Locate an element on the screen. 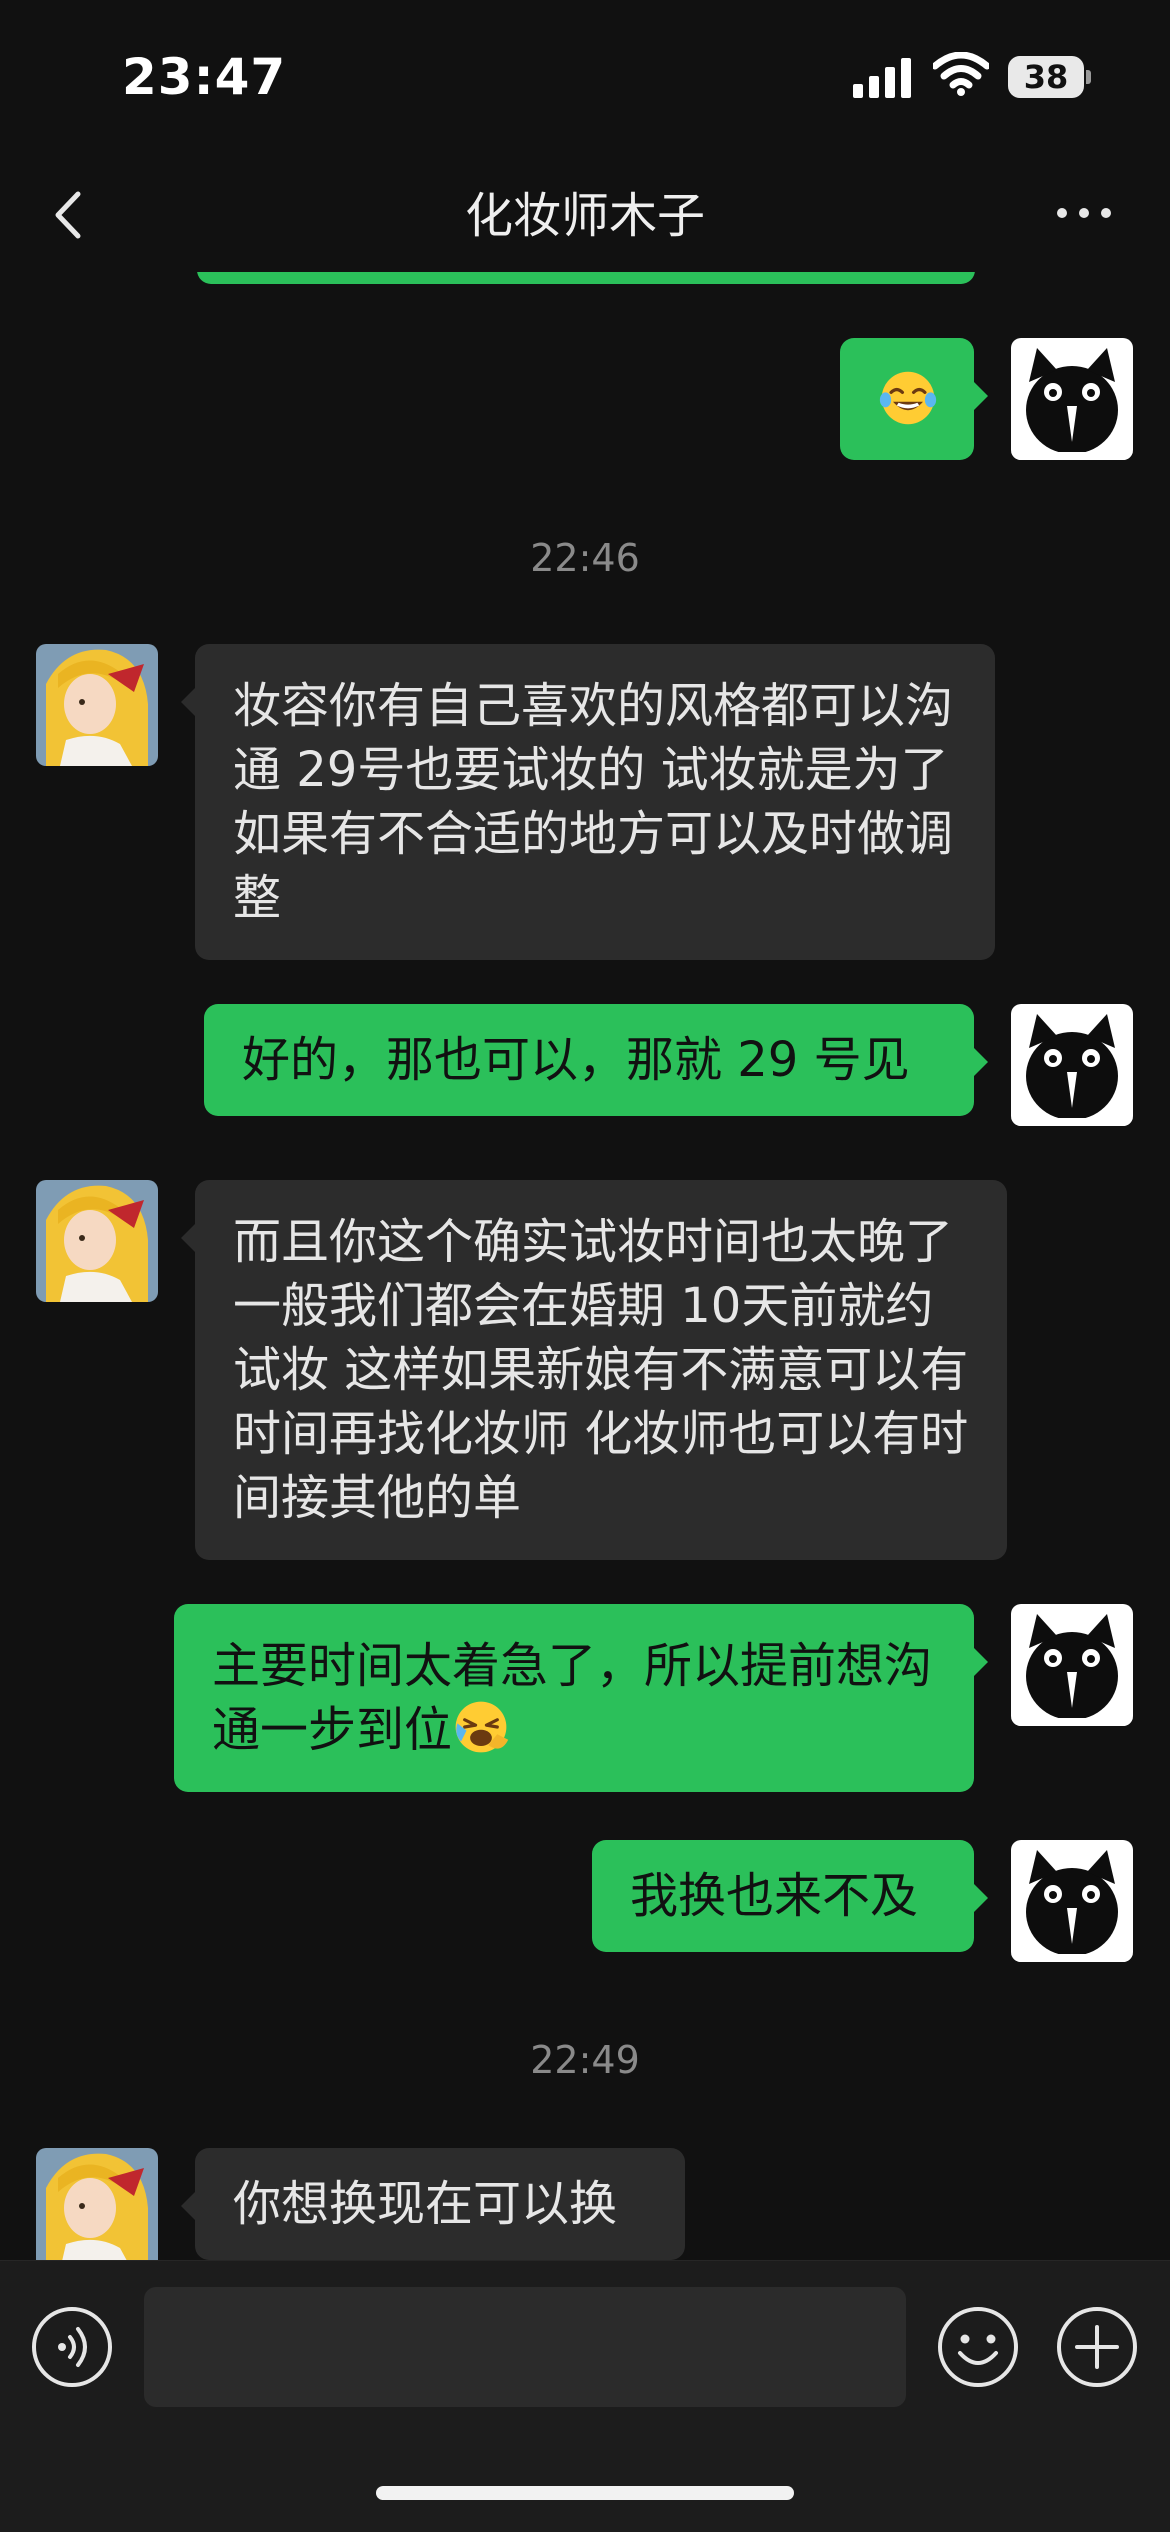  voice-icon is located at coordinates (72, 2347).